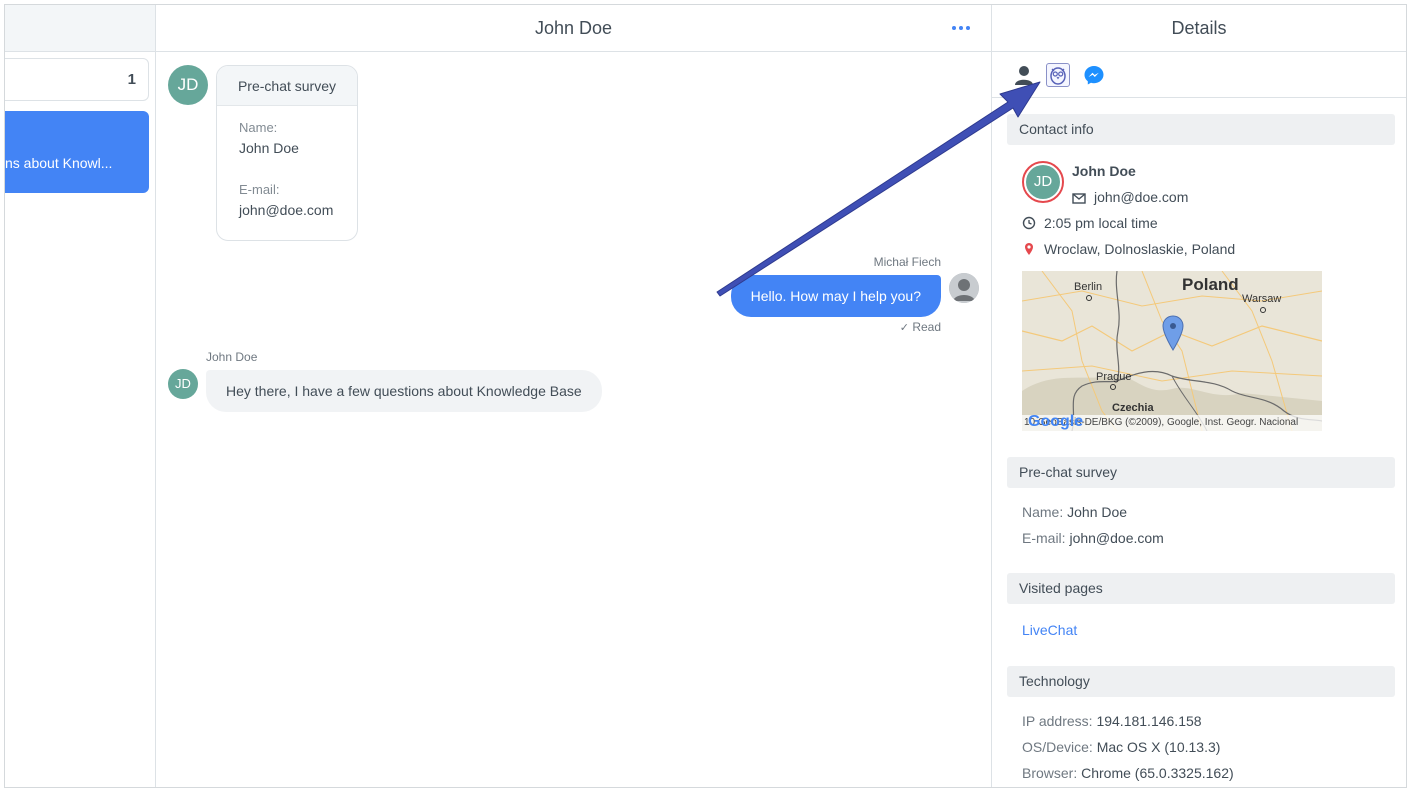 This screenshot has height=792, width=1411. I want to click on details-title: Details, so click(1199, 28).